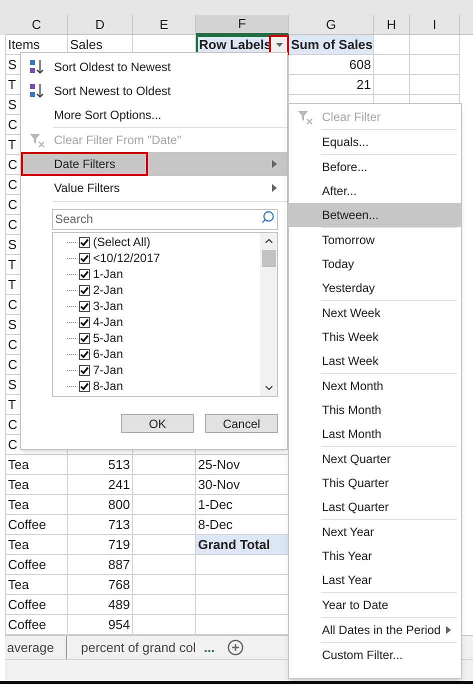 This screenshot has width=473, height=694. Describe the element at coordinates (138, 648) in the screenshot. I see `sheet-tab: percent of grand col` at that location.